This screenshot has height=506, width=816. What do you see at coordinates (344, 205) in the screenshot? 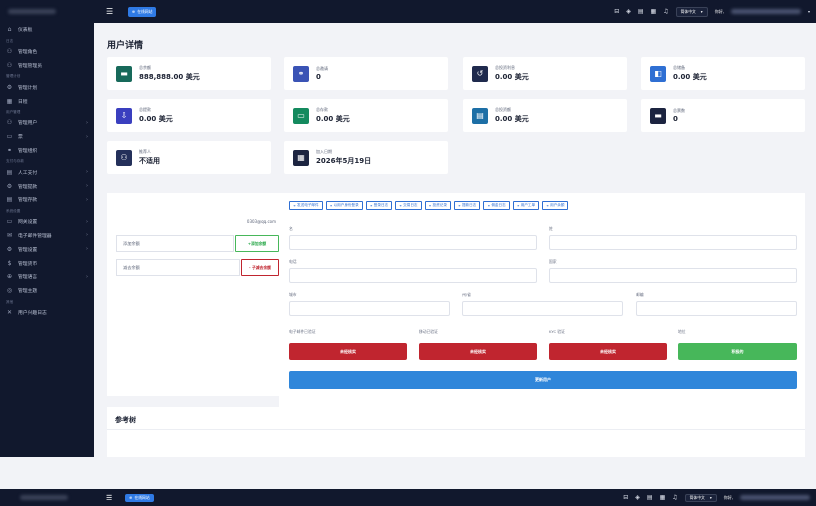
I see `action-tab: ⚭ 以用户身份登录` at bounding box center [344, 205].